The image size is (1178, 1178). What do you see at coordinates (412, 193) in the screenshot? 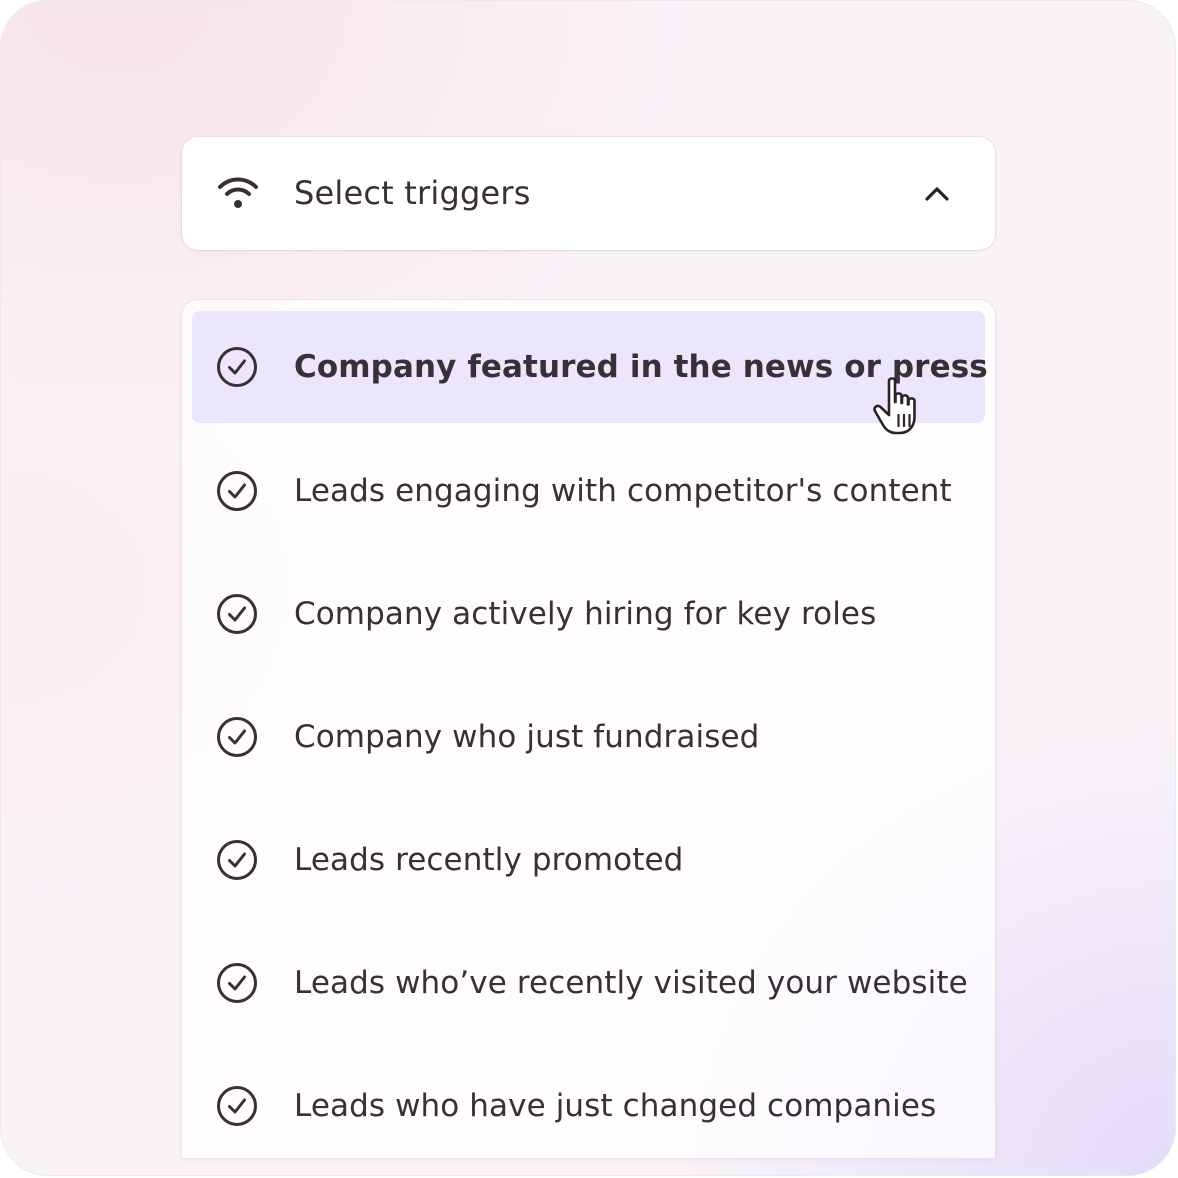
I see `select-triggers-label: Select triggers` at bounding box center [412, 193].